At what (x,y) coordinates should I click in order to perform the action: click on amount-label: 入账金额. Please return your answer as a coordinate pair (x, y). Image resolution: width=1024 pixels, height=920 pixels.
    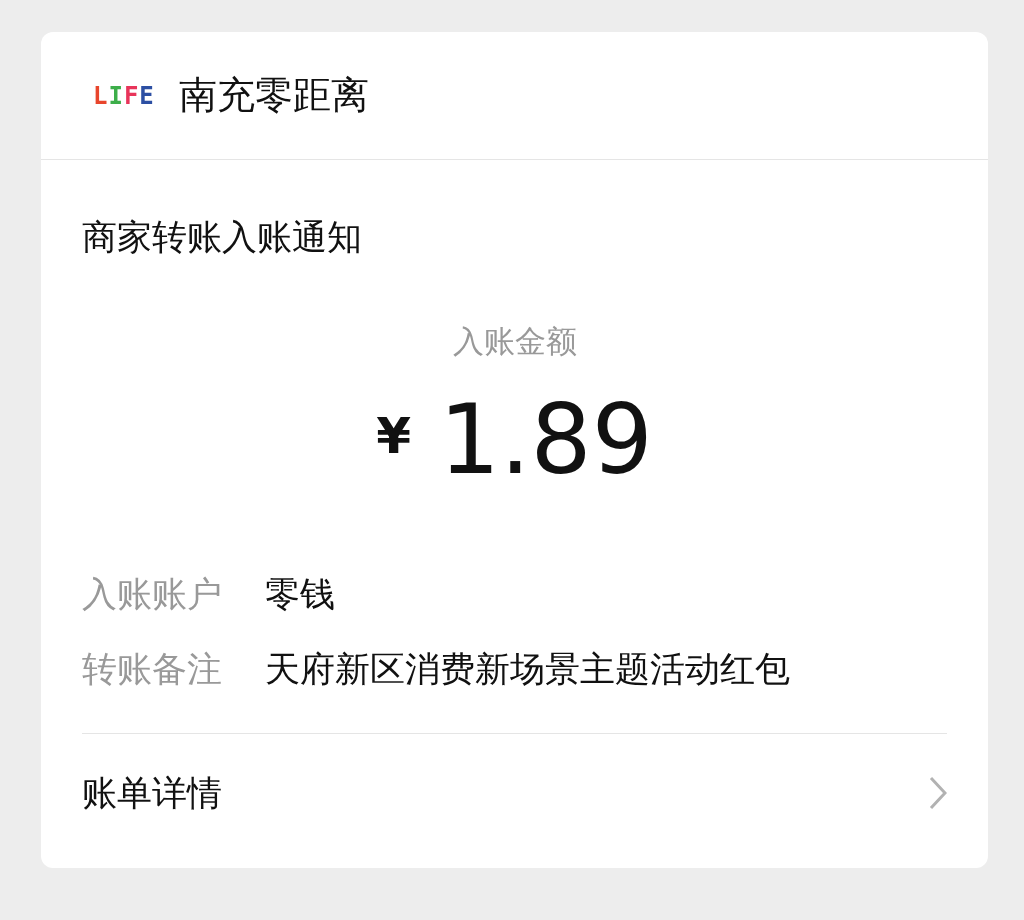
    Looking at the image, I should click on (514, 341).